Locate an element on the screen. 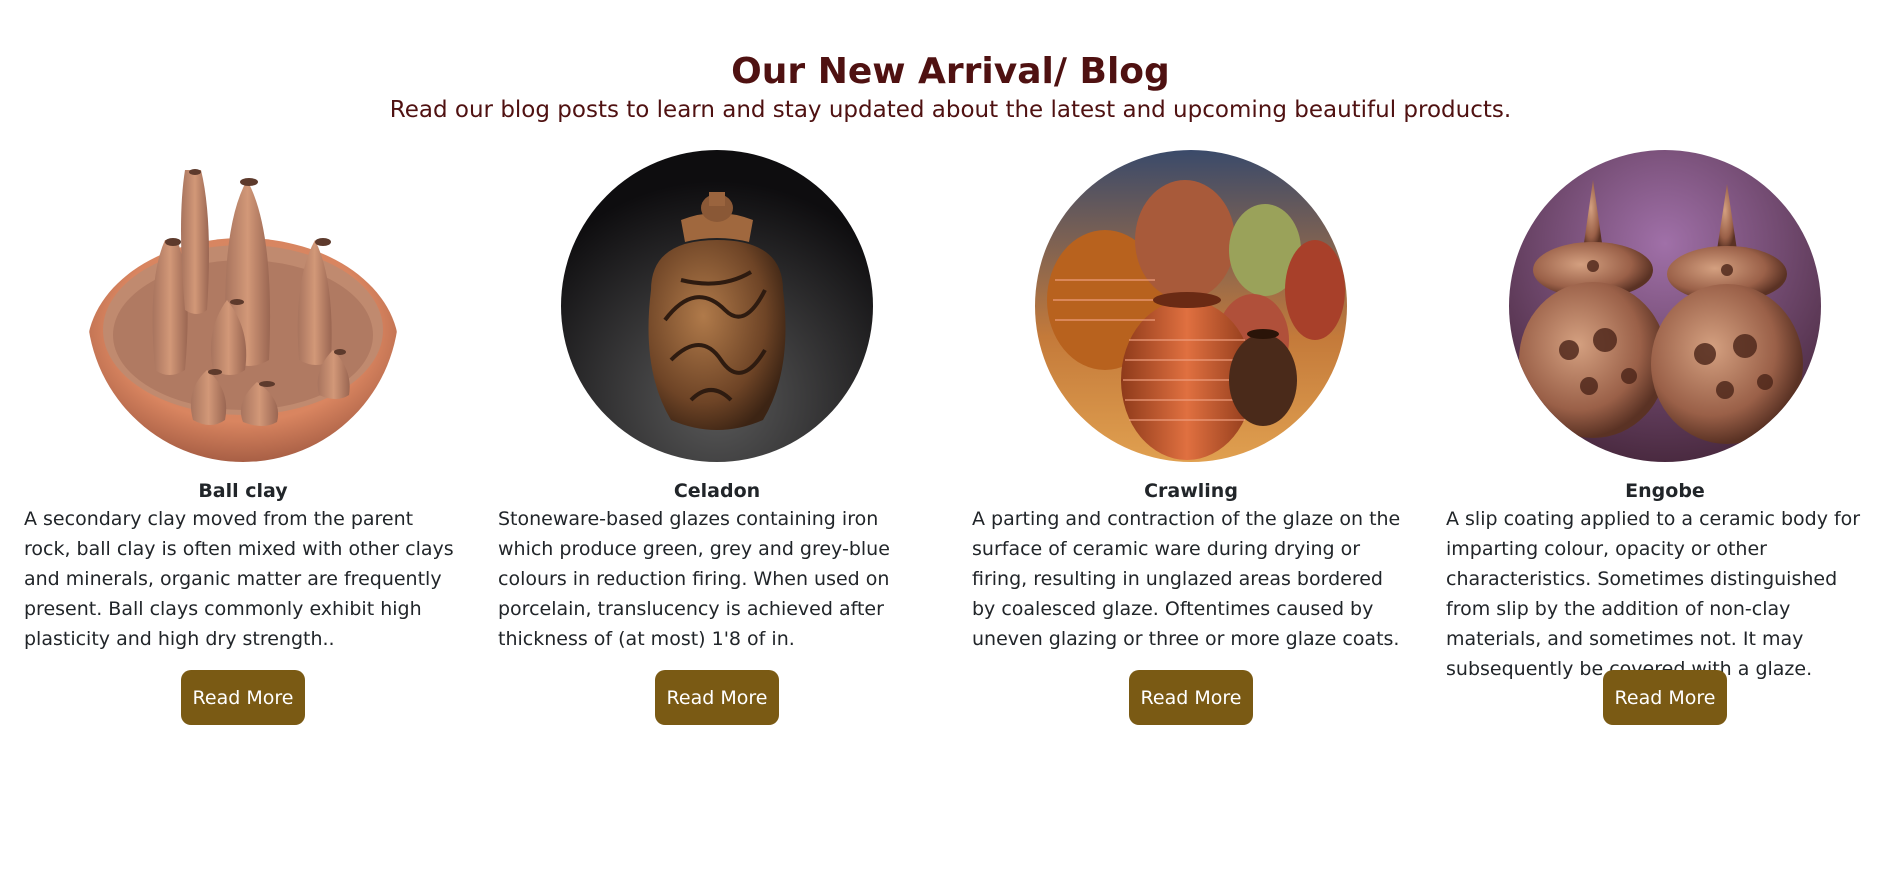 Image resolution: width=1901 pixels, height=891 pixels. card-title: Engobe is located at coordinates (1665, 491).